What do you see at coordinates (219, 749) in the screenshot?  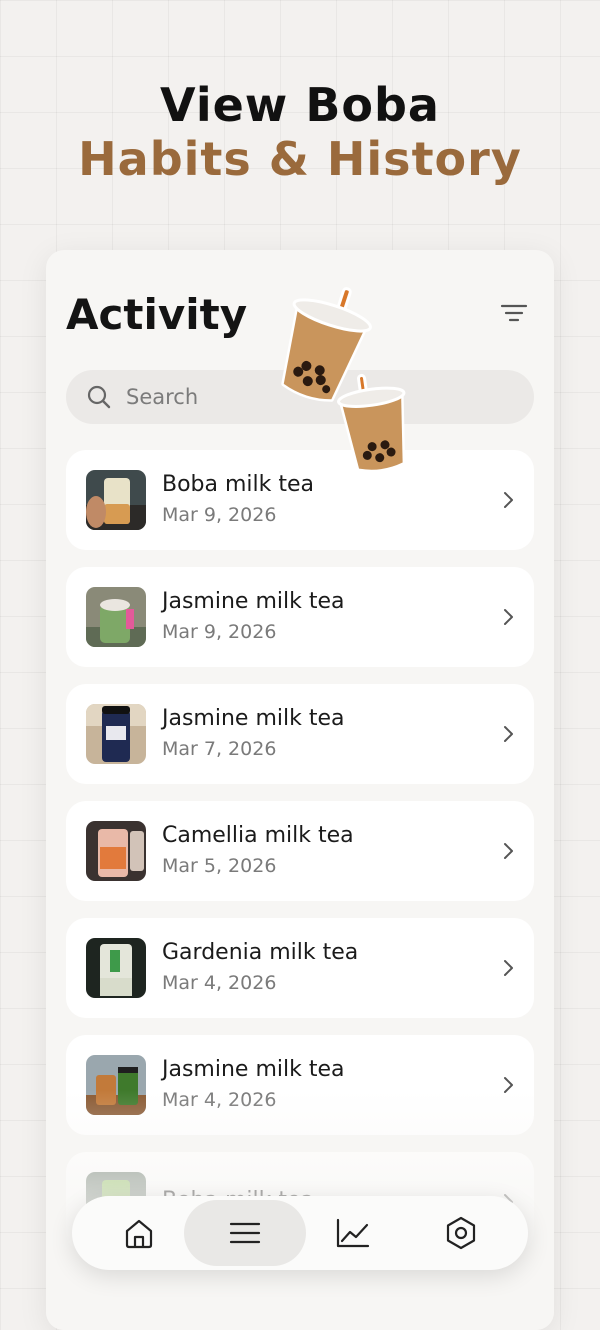 I see `drink-date: Mar 7, 2026` at bounding box center [219, 749].